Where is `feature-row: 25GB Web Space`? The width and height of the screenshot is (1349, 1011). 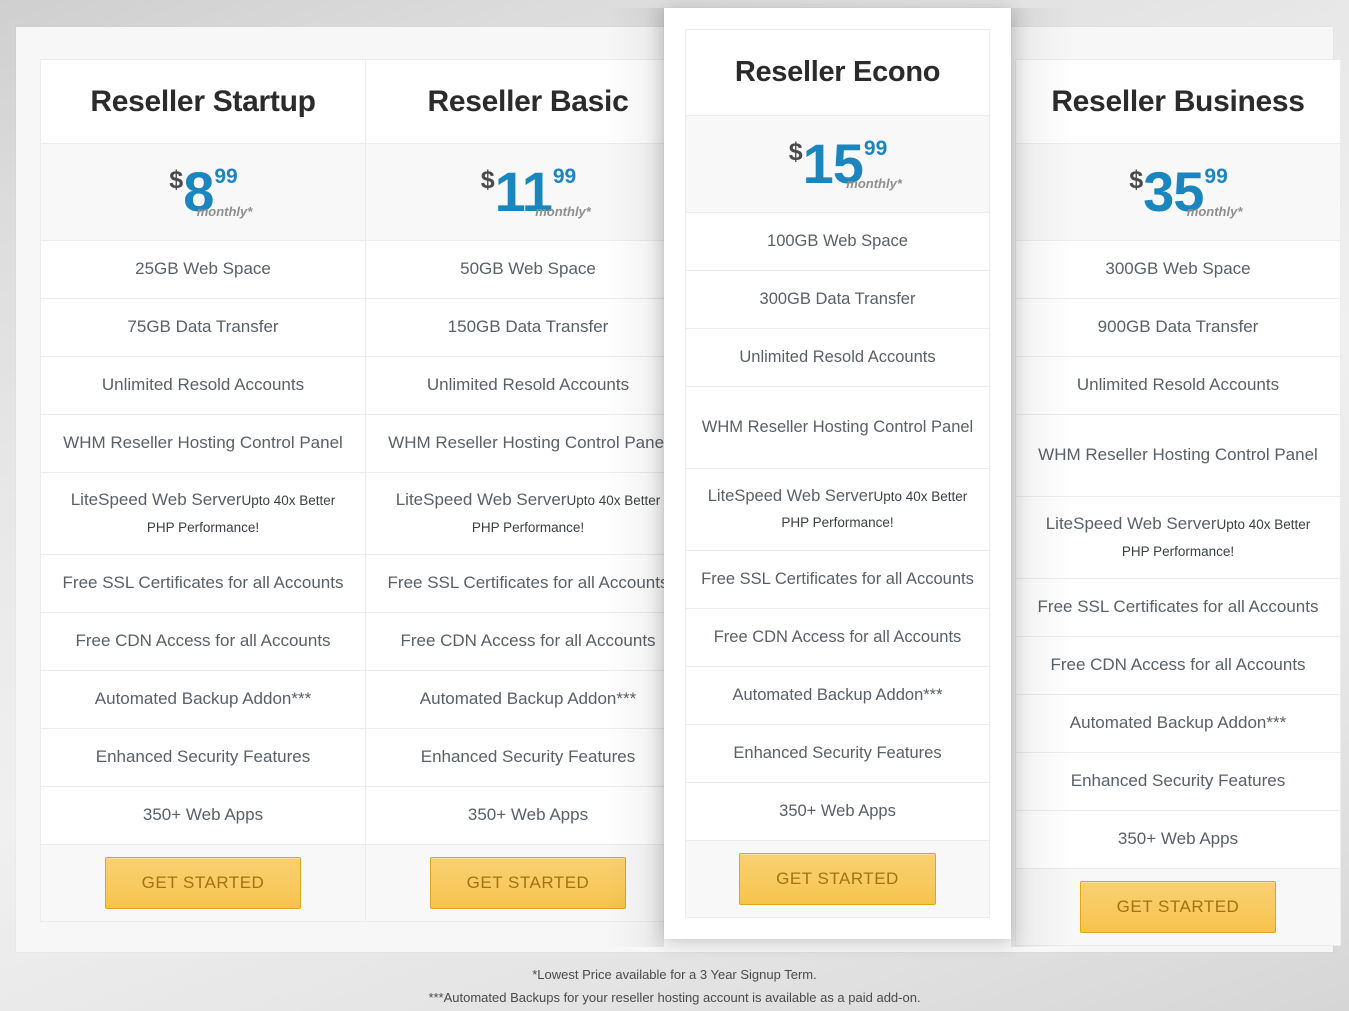 feature-row: 25GB Web Space is located at coordinates (203, 270).